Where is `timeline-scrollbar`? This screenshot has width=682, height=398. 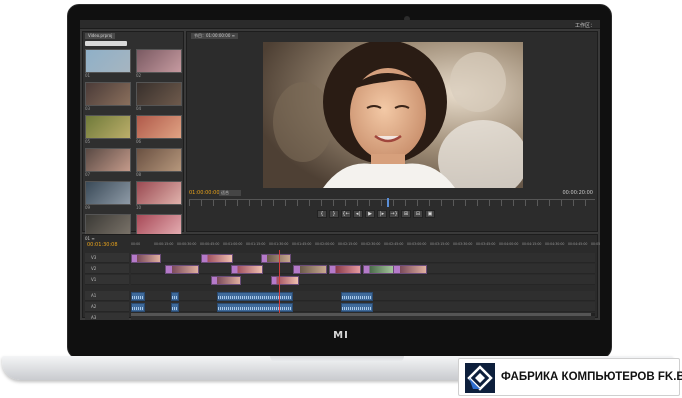
timeline-scrollbar is located at coordinates (363, 314).